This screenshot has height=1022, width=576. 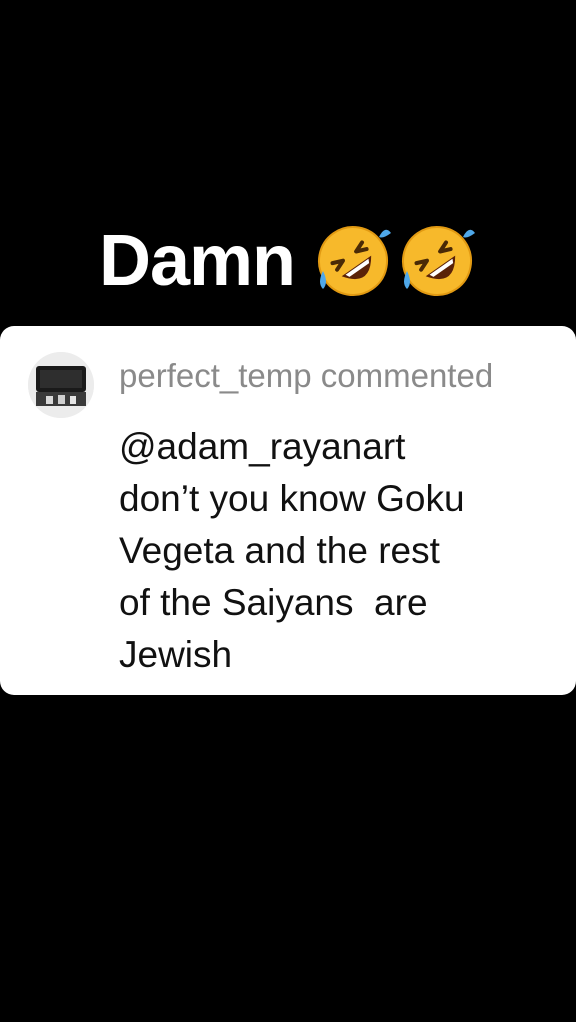 What do you see at coordinates (279, 550) in the screenshot?
I see `comment-line: Vegeta and the rest` at bounding box center [279, 550].